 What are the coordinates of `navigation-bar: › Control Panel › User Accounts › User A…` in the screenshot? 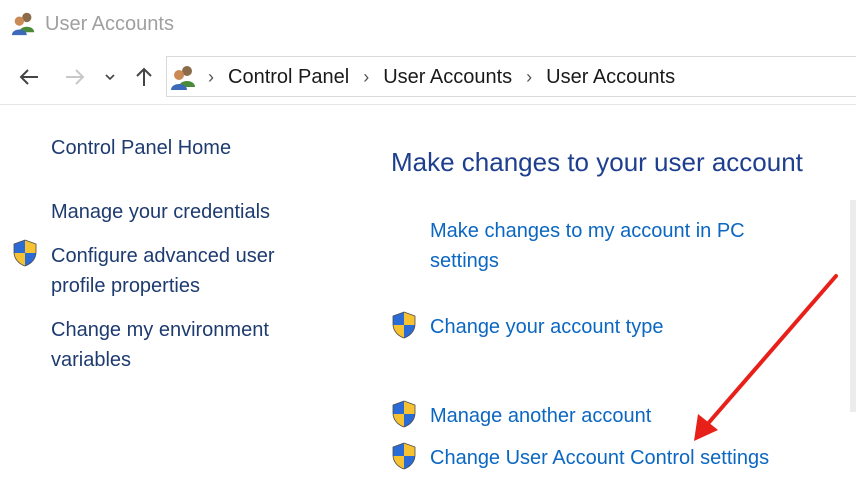 It's located at (428, 77).